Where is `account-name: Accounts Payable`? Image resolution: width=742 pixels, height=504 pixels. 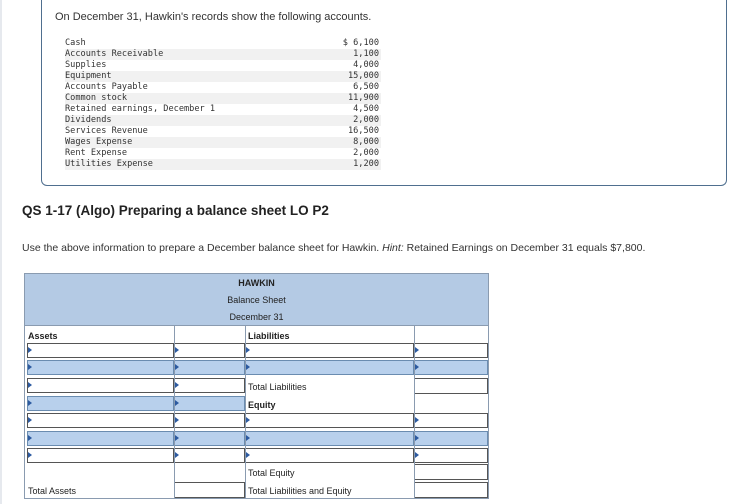
account-name: Accounts Payable is located at coordinates (106, 87).